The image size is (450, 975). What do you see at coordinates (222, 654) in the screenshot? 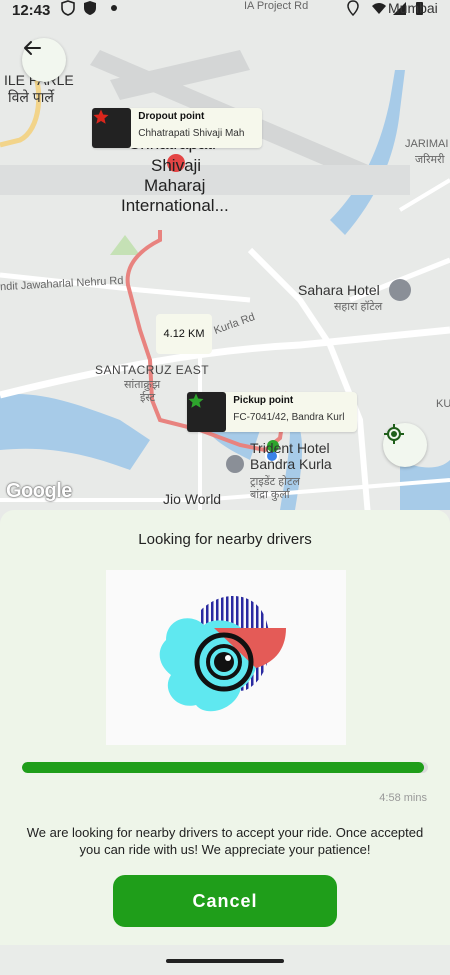
I see `radar-illustration-icon` at bounding box center [222, 654].